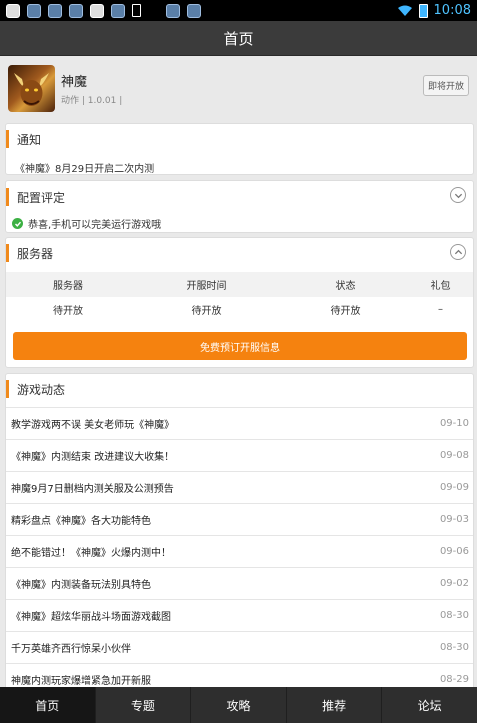 This screenshot has width=477, height=723. What do you see at coordinates (81, 681) in the screenshot?
I see `news-item-title: 神魔内测玩家爆增紧急加开新服` at bounding box center [81, 681].